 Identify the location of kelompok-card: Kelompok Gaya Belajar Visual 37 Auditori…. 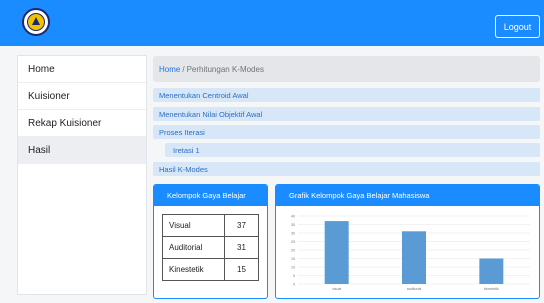
(210, 241).